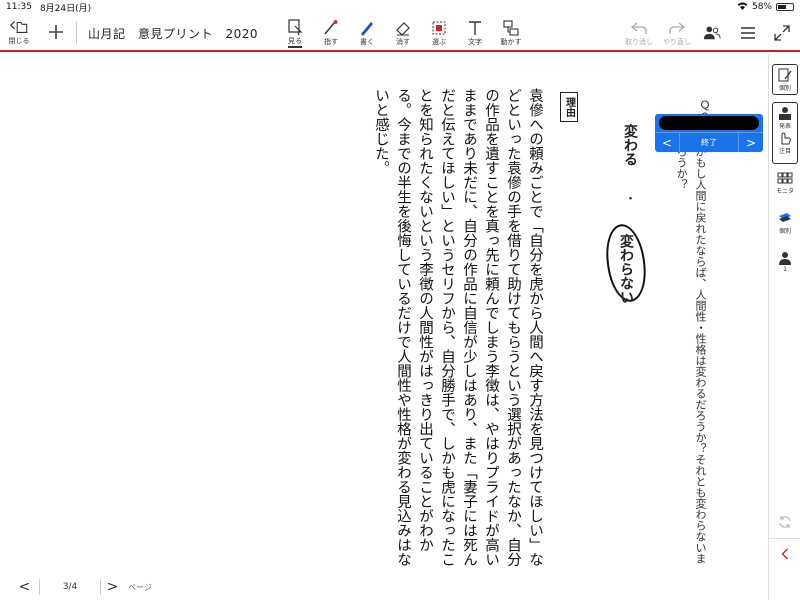  I want to click on document-title: 山月記 意見プリント 2020, so click(173, 34).